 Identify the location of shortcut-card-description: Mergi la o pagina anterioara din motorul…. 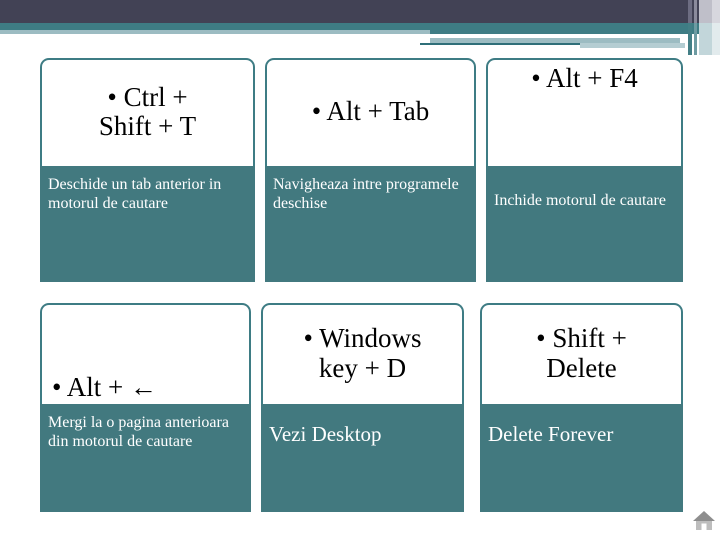
(145, 458).